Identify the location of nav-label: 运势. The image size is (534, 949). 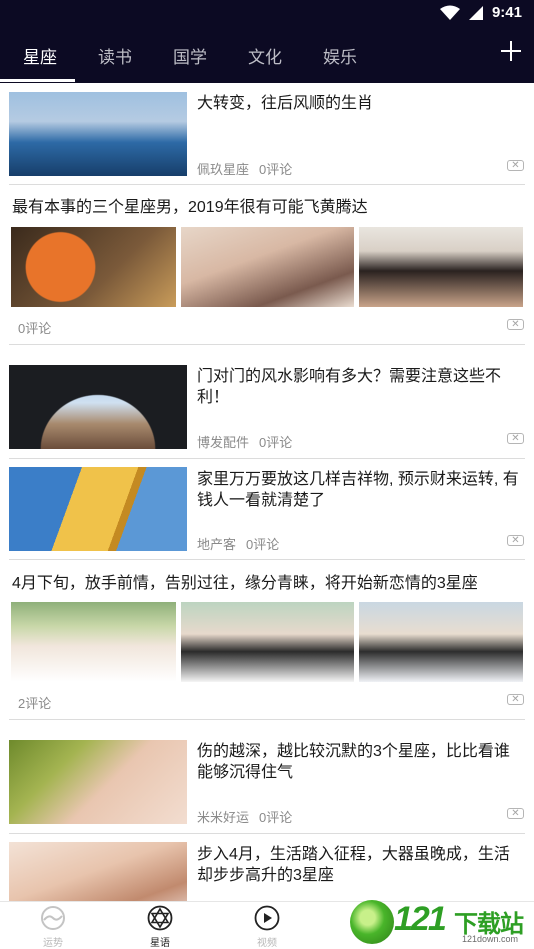
(53, 943).